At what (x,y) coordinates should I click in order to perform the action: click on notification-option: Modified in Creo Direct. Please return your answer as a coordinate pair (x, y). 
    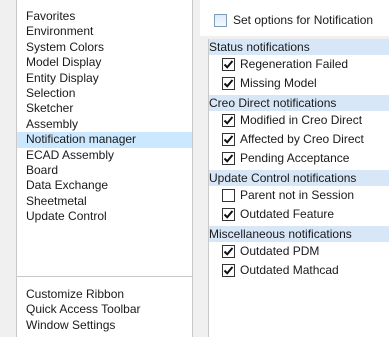
    Looking at the image, I should click on (299, 120).